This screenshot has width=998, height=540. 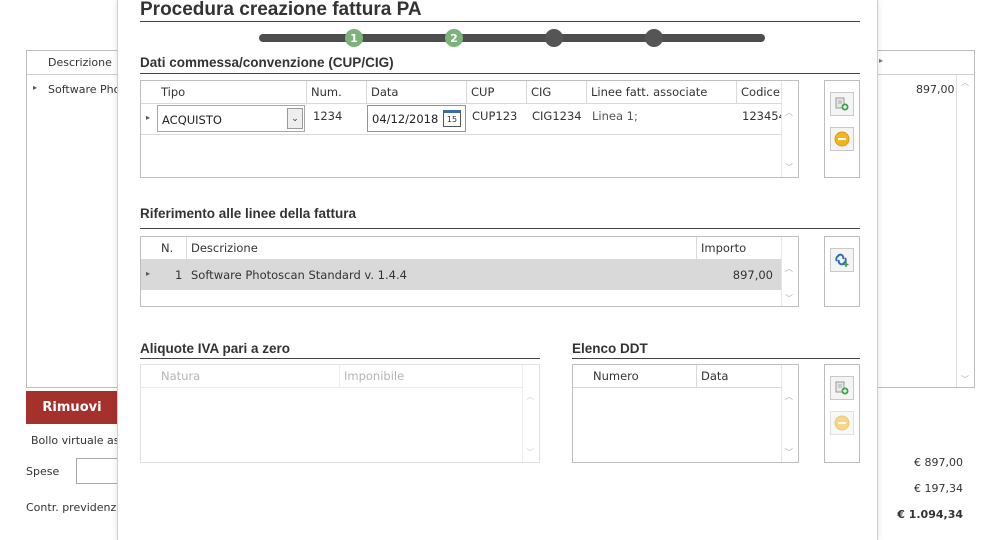 I want to click on col-n: N., so click(x=172, y=248).